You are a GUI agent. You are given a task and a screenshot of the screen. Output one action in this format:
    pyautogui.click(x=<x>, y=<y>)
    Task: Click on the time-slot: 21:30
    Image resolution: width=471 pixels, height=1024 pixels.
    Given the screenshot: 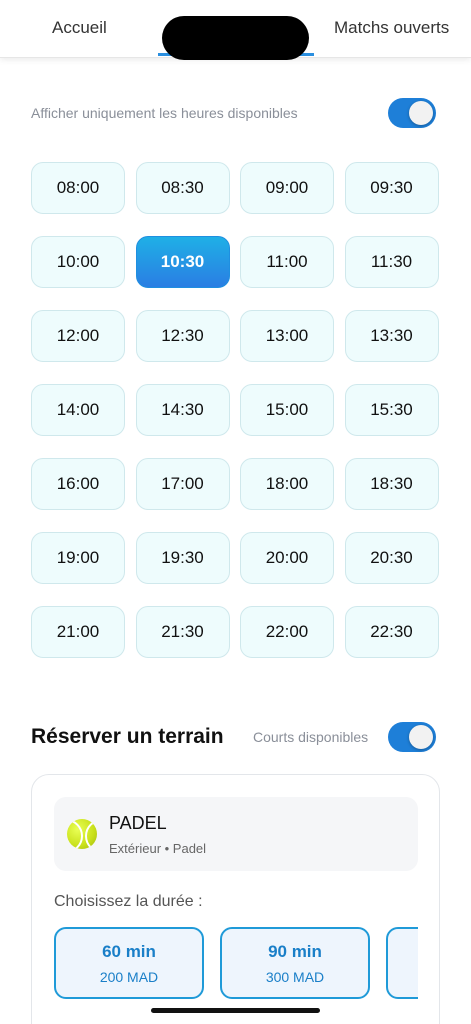 What is the action you would take?
    pyautogui.click(x=182, y=632)
    